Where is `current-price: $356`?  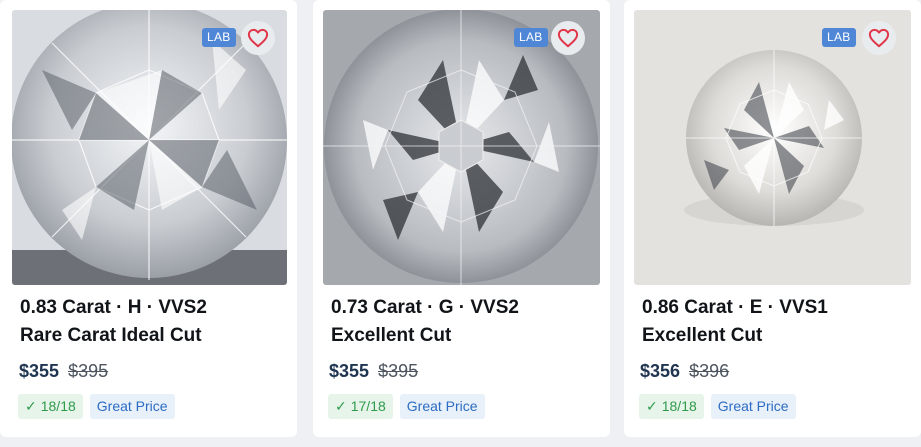 current-price: $356 is located at coordinates (660, 371).